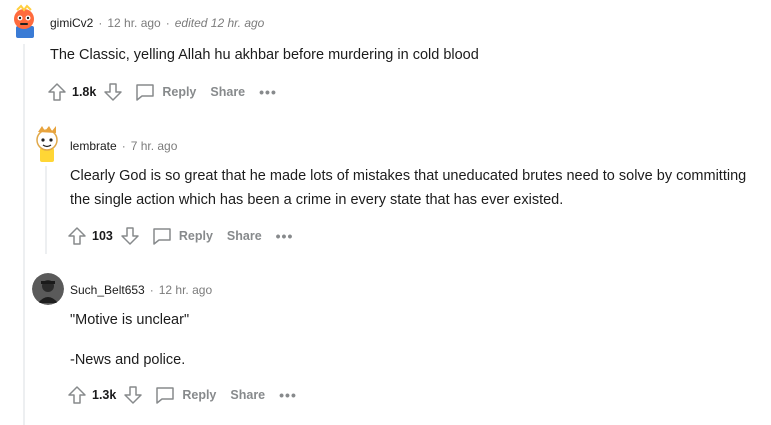 Image resolution: width=771 pixels, height=425 pixels. What do you see at coordinates (288, 395) in the screenshot?
I see `more-options-icon: •••` at bounding box center [288, 395].